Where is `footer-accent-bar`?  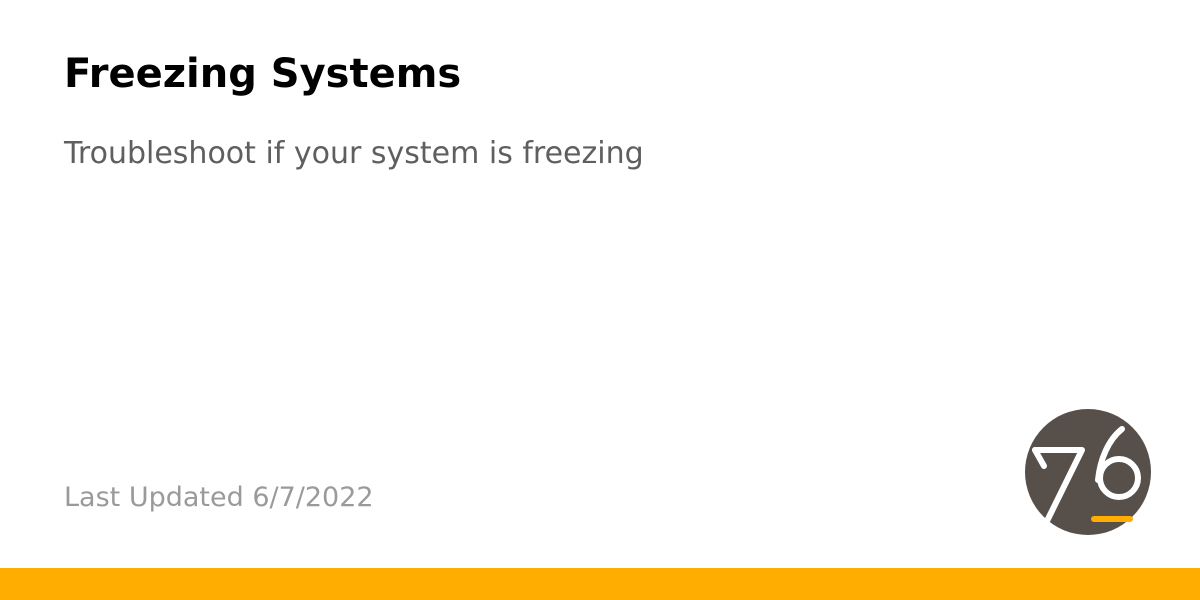 footer-accent-bar is located at coordinates (600, 584).